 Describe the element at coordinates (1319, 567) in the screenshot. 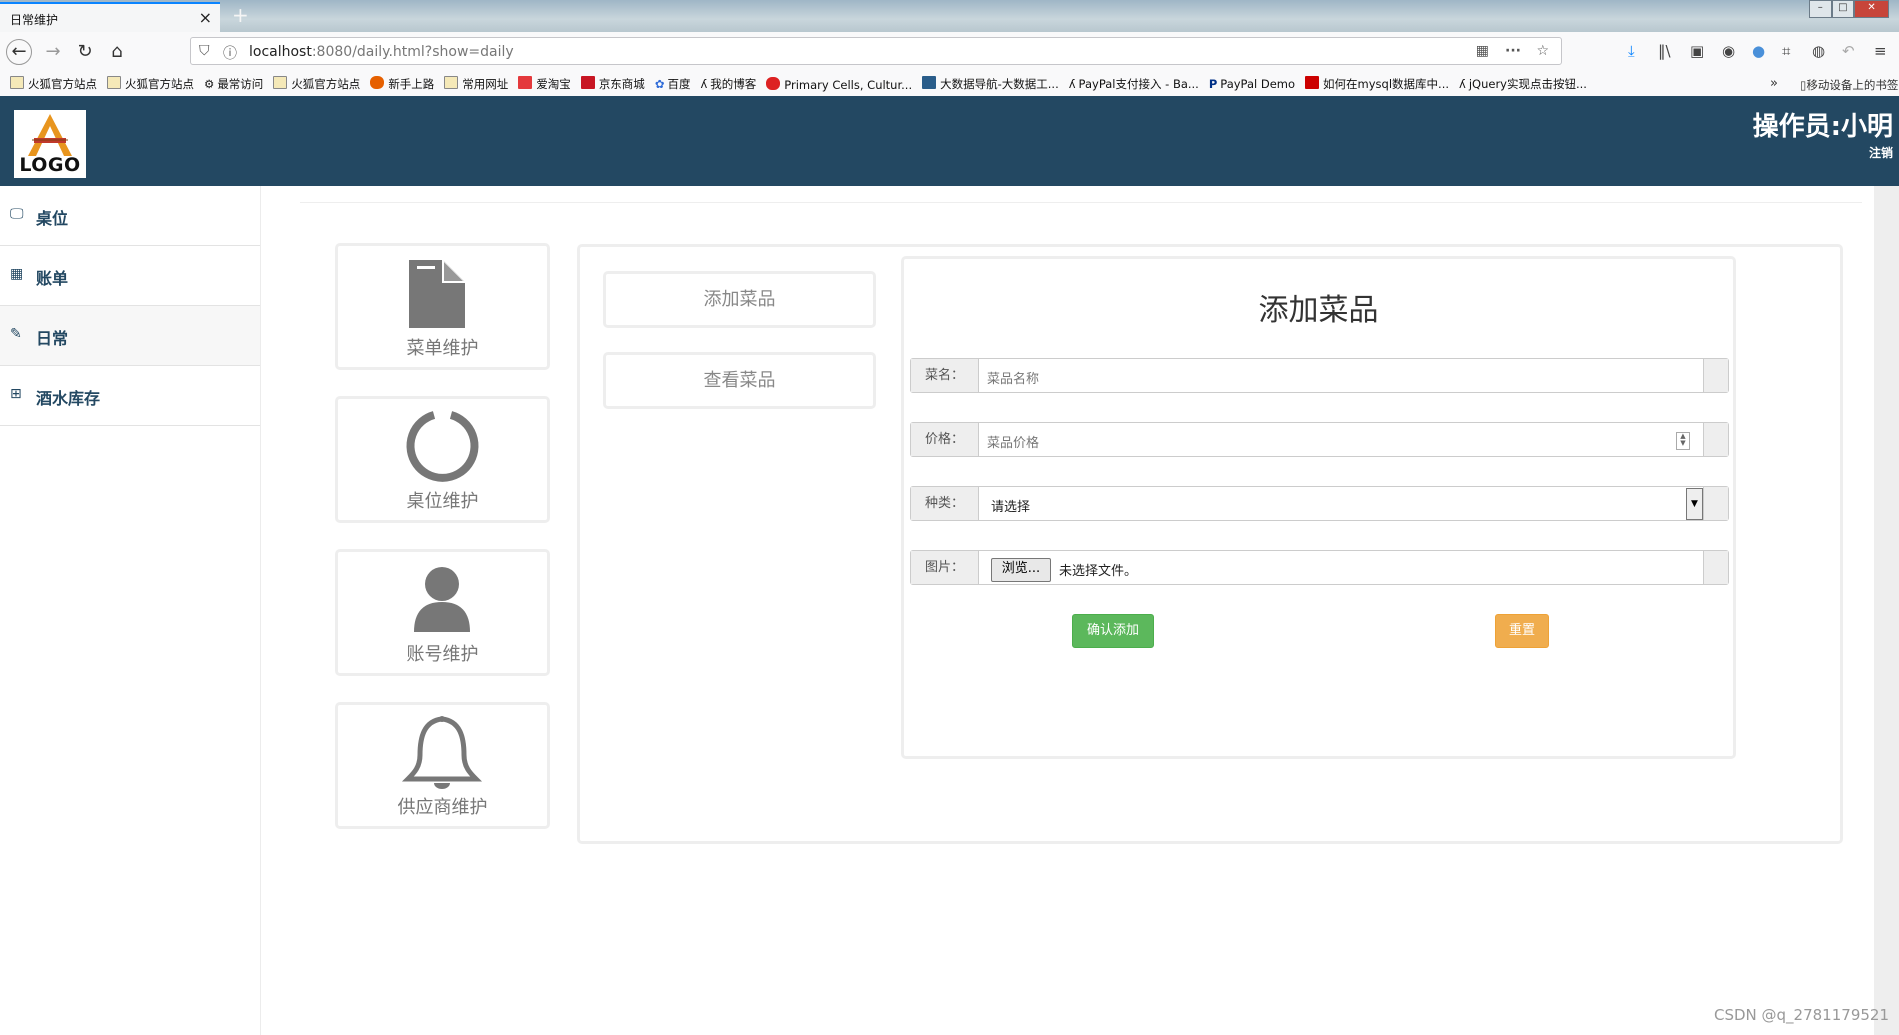

I see `dish-image-group: 图片： 浏览... 未选择文件。` at that location.